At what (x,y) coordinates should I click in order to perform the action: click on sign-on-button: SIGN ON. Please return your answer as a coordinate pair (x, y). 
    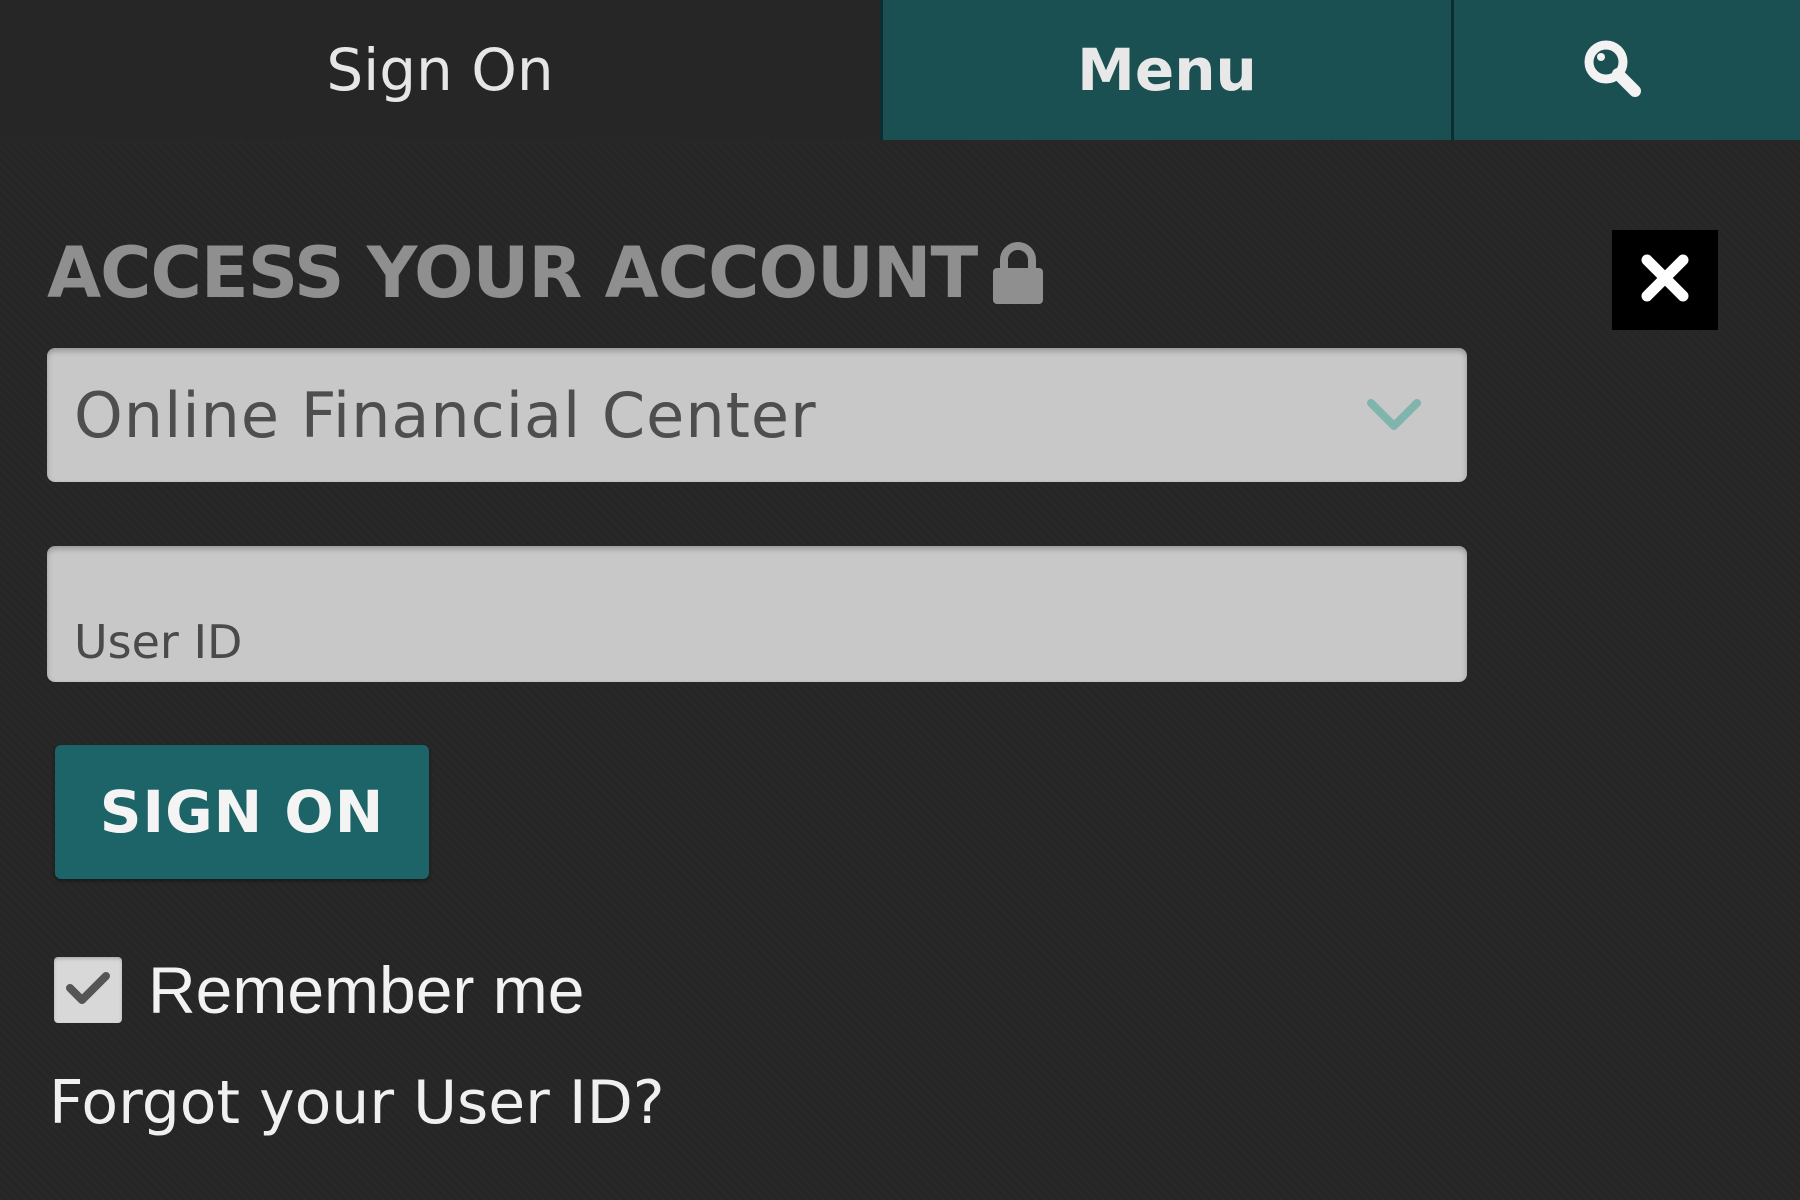
    Looking at the image, I should click on (242, 812).